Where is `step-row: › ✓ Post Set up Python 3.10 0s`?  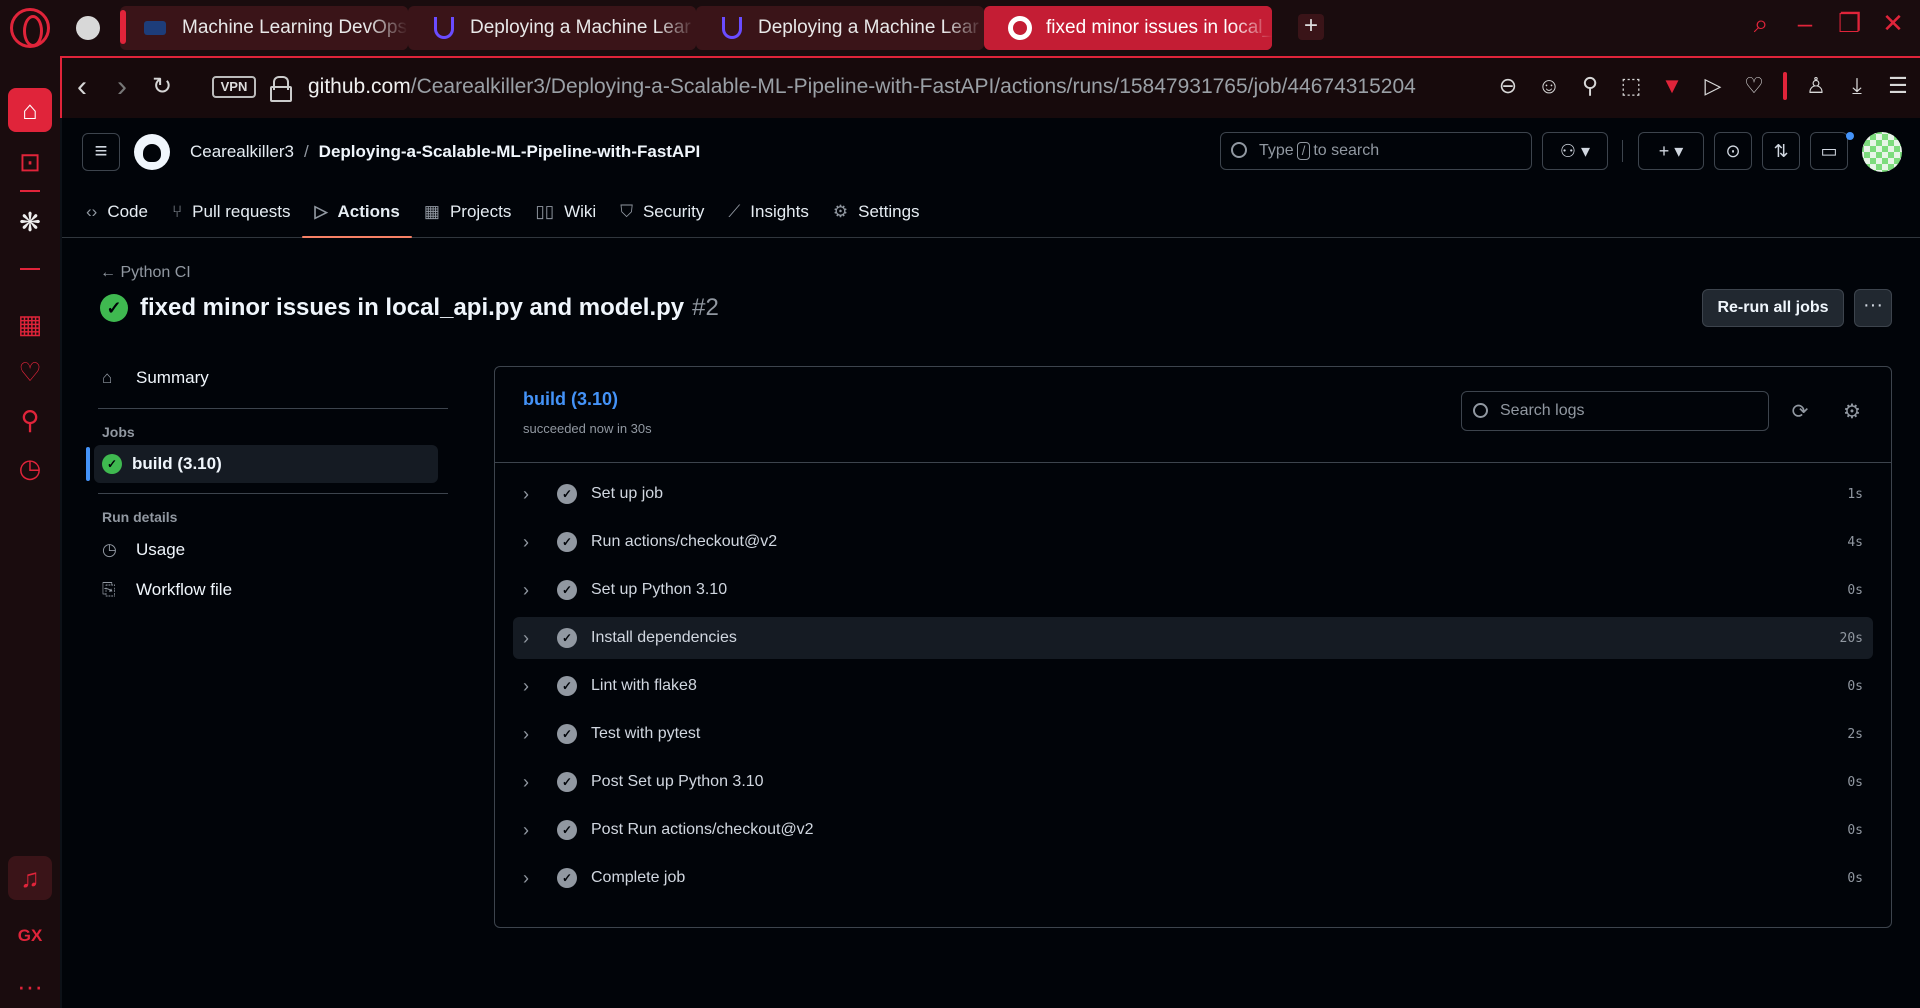
step-row: › ✓ Post Set up Python 3.10 0s is located at coordinates (1193, 782).